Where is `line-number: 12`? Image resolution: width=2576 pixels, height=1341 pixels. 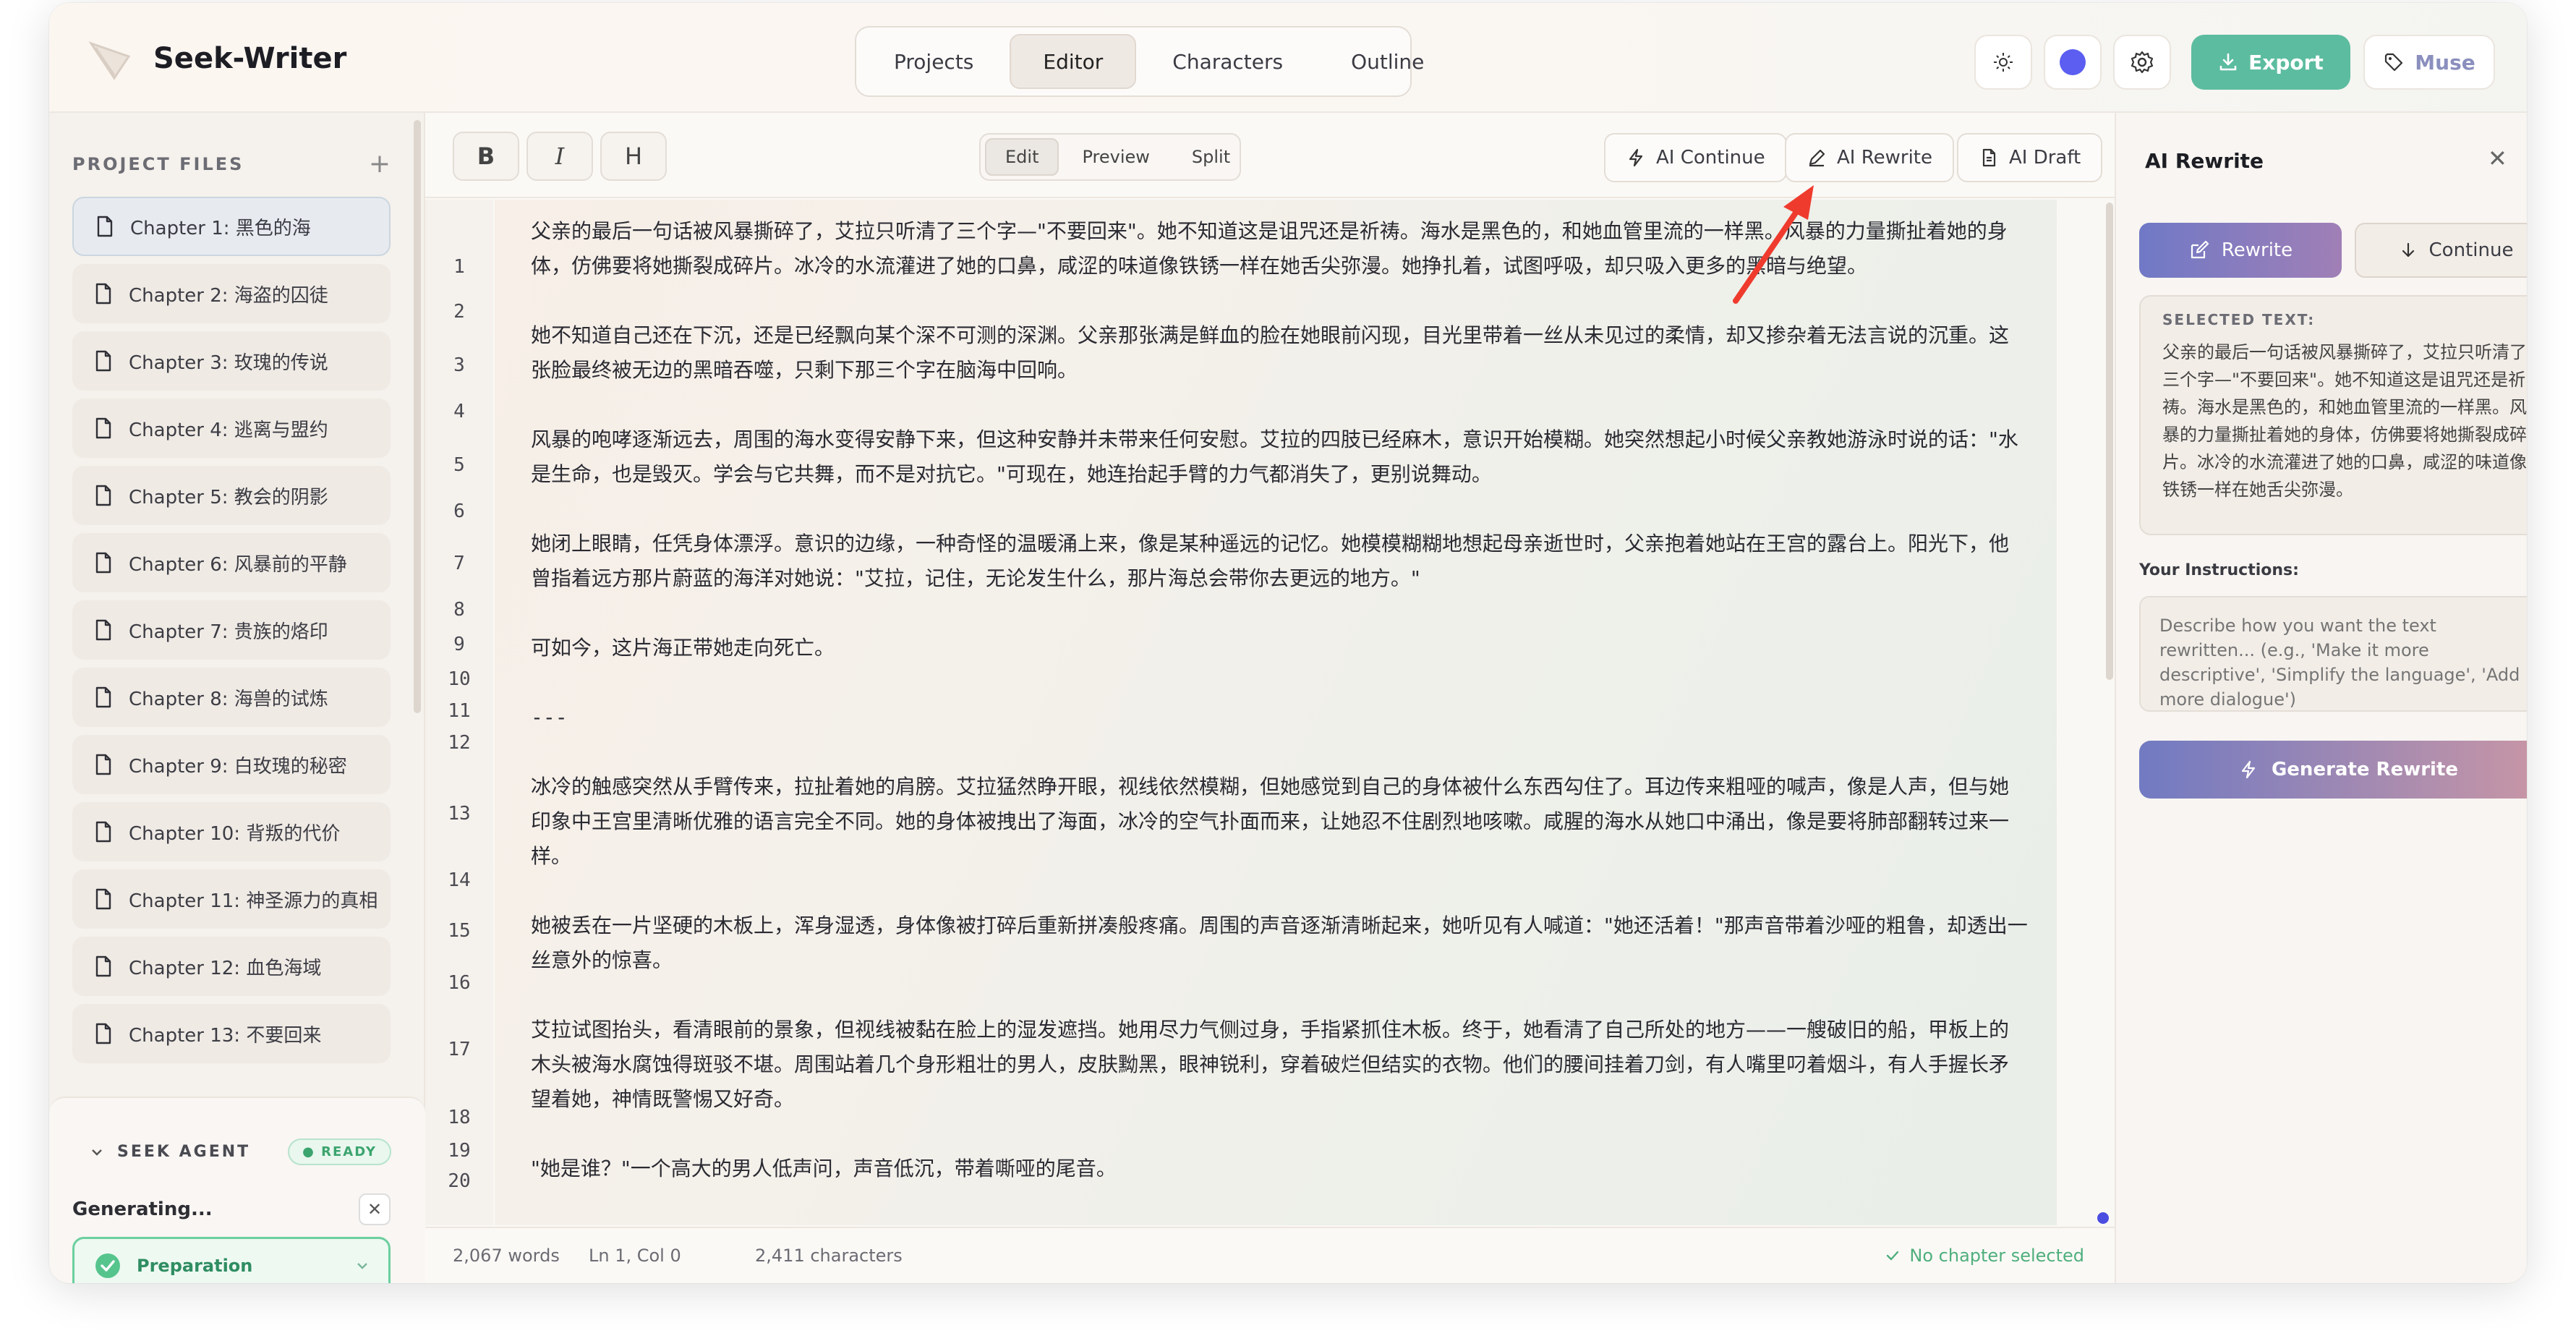
line-number: 12 is located at coordinates (460, 743).